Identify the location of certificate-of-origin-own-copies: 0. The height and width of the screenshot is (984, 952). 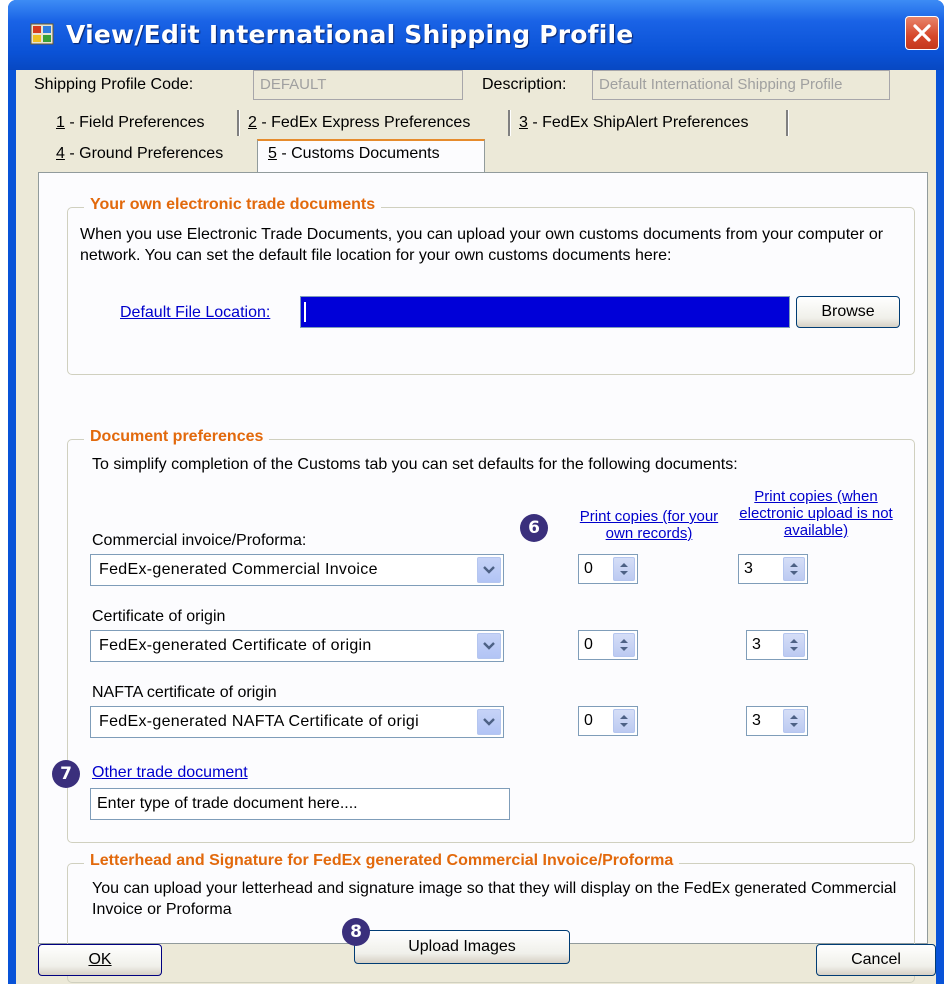
(608, 645).